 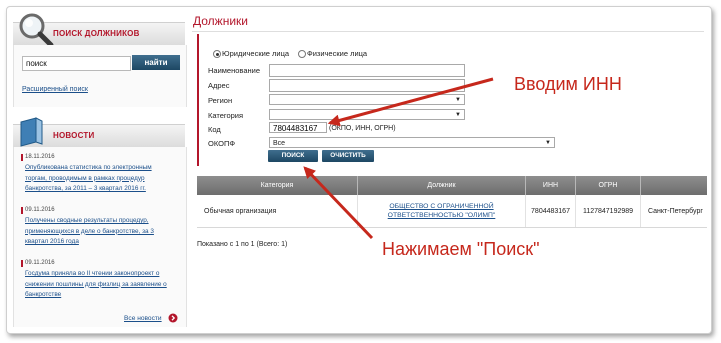 I want to click on annotation-arrows, so click(x=398, y=158).